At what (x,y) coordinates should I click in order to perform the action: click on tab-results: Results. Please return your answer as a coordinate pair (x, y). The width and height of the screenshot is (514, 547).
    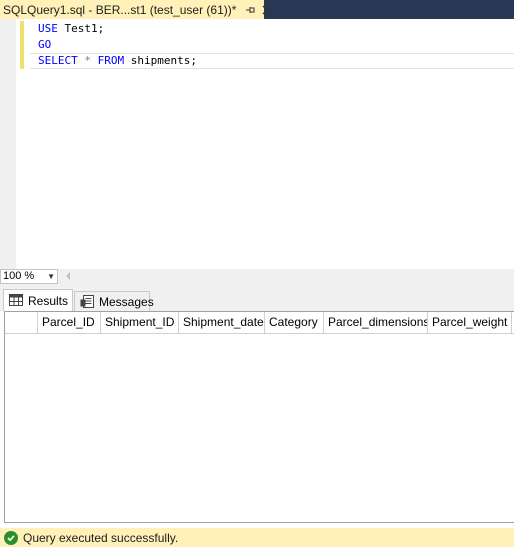
    Looking at the image, I should click on (38, 300).